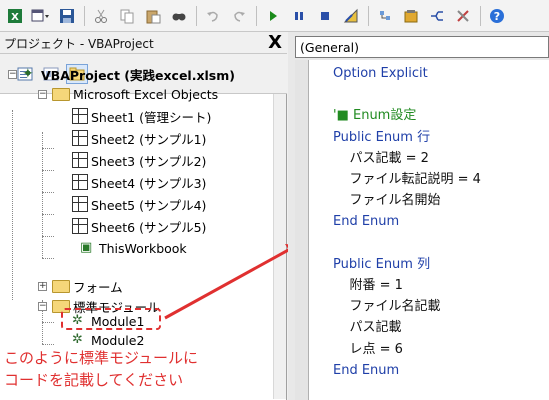 This screenshot has height=400, width=549. What do you see at coordinates (387, 201) in the screenshot?
I see `code-line: ファイル名開始` at bounding box center [387, 201].